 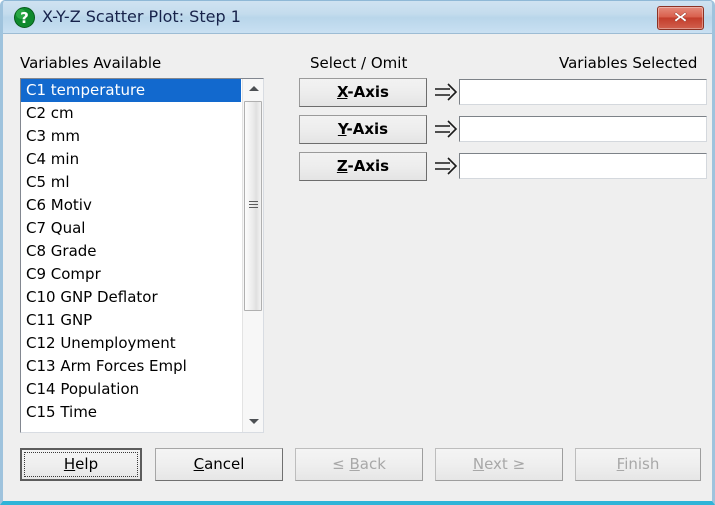 I want to click on list-item: C3 mm, so click(x=131, y=136).